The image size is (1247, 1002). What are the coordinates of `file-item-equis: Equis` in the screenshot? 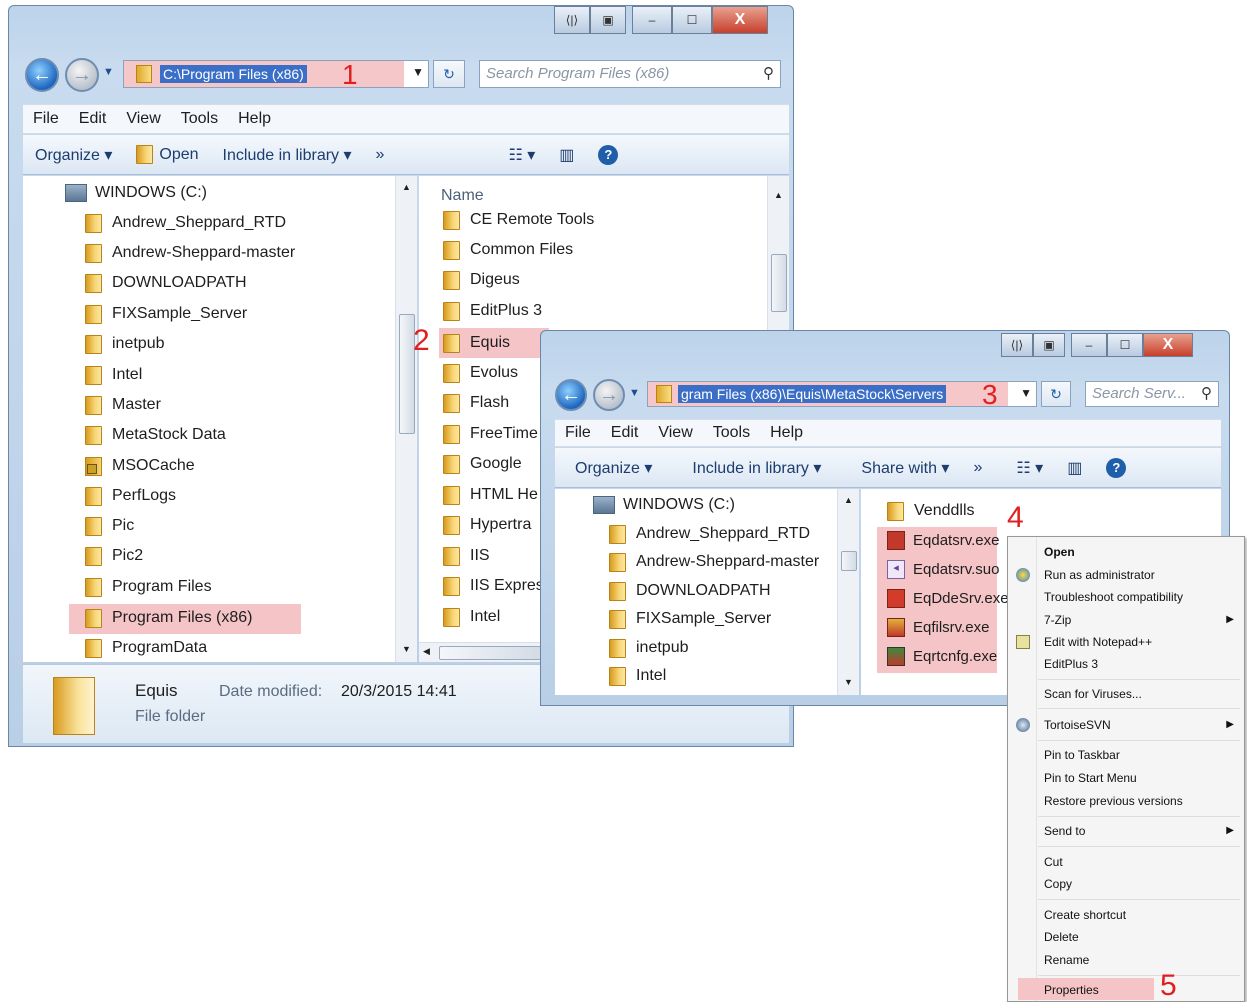 It's located at (476, 343).